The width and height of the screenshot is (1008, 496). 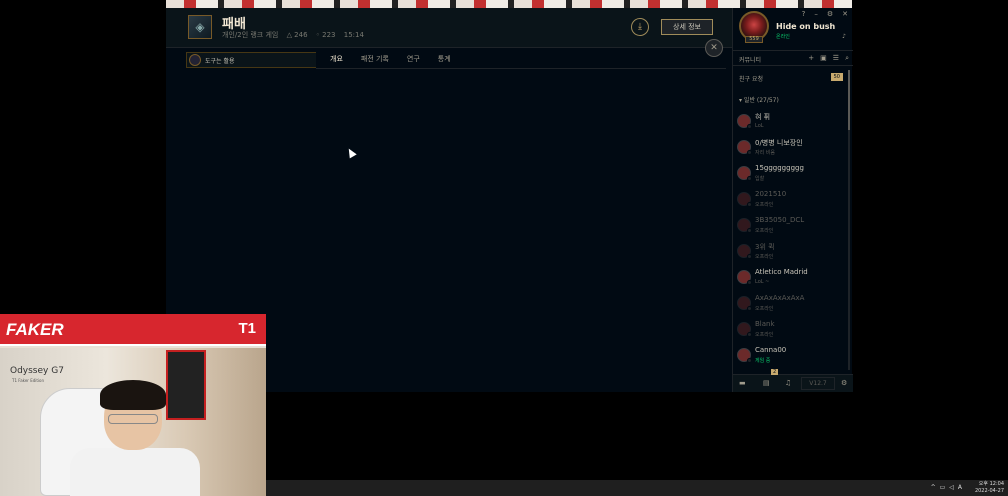 I want to click on friend-name: Blank, so click(x=765, y=324).